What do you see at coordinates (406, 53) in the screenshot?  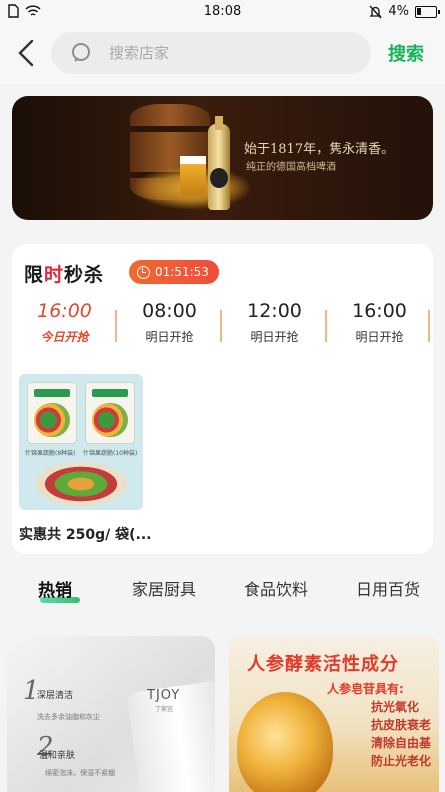 I see `search-button: 搜索` at bounding box center [406, 53].